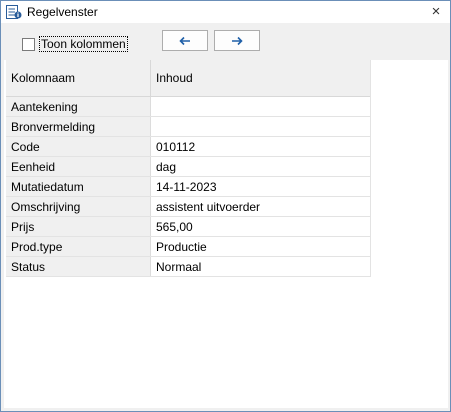 The width and height of the screenshot is (451, 412). I want to click on toon-kolommen-checkbox, so click(28, 44).